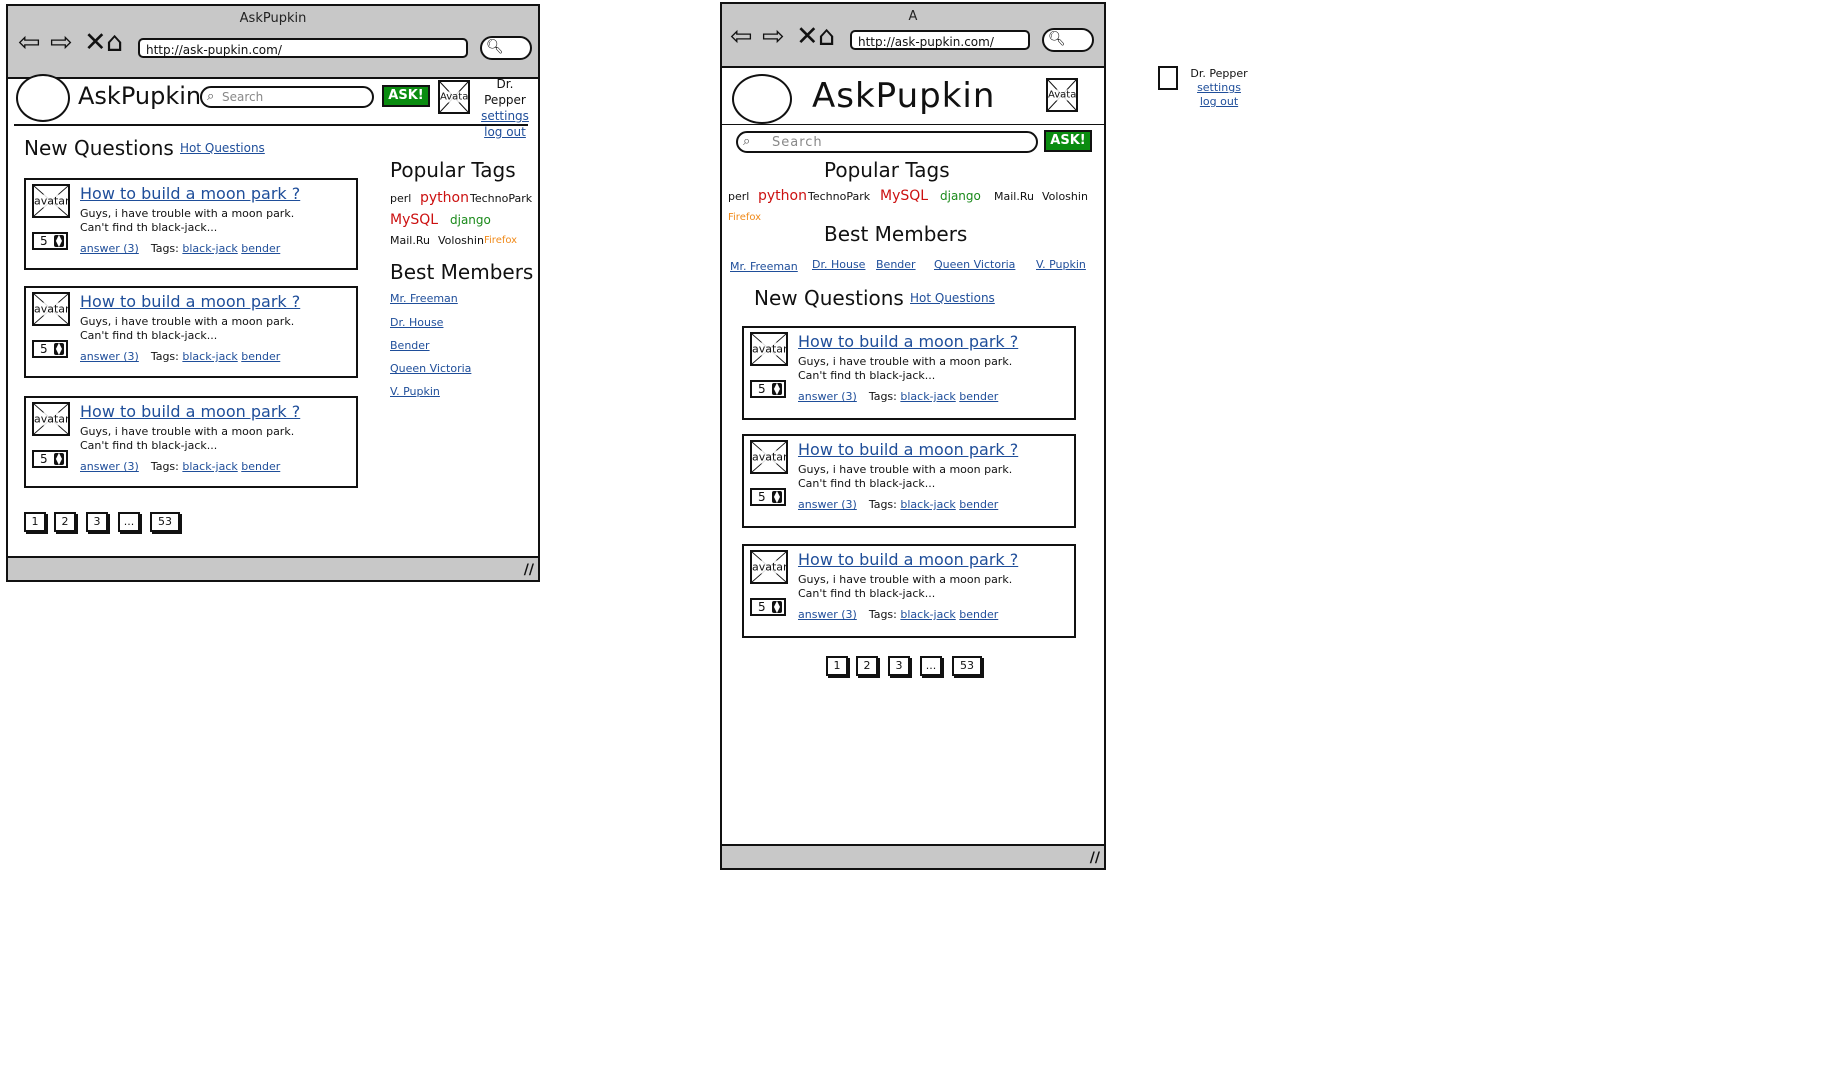 Image resolution: width=1824 pixels, height=1076 pixels. I want to click on hot-questions-link: Hot Questions, so click(952, 298).